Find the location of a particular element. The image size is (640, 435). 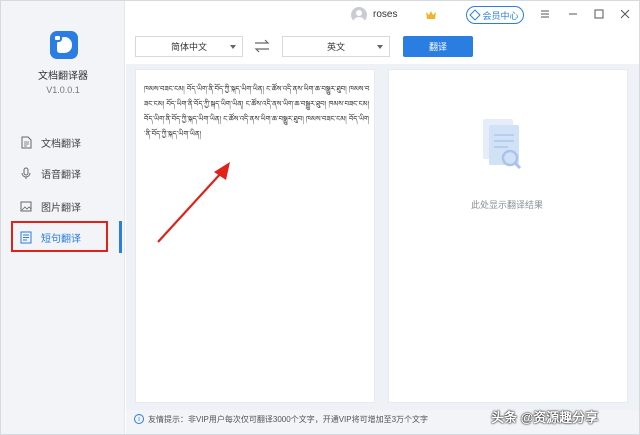

document-icon is located at coordinates (26, 142).